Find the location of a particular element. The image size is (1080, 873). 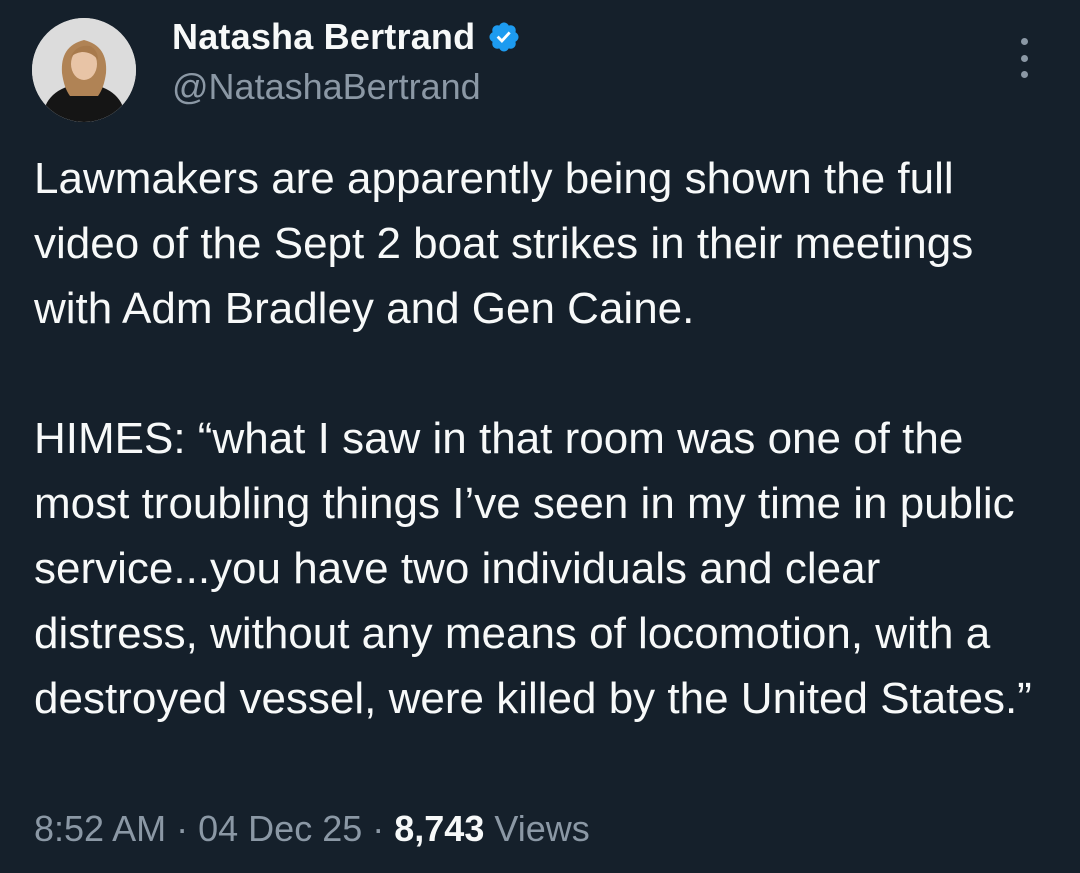

avatar is located at coordinates (84, 70).